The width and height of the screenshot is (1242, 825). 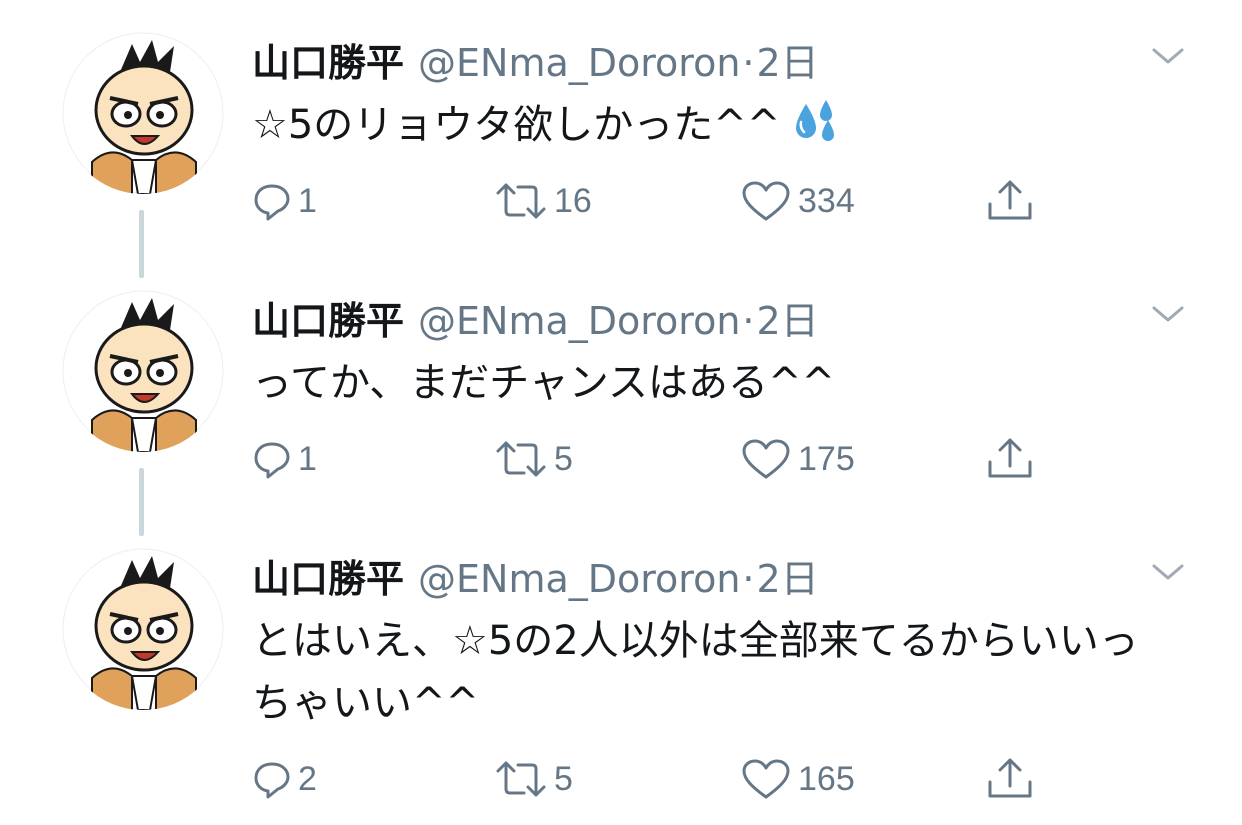 I want to click on like-button: 165, so click(x=797, y=779).